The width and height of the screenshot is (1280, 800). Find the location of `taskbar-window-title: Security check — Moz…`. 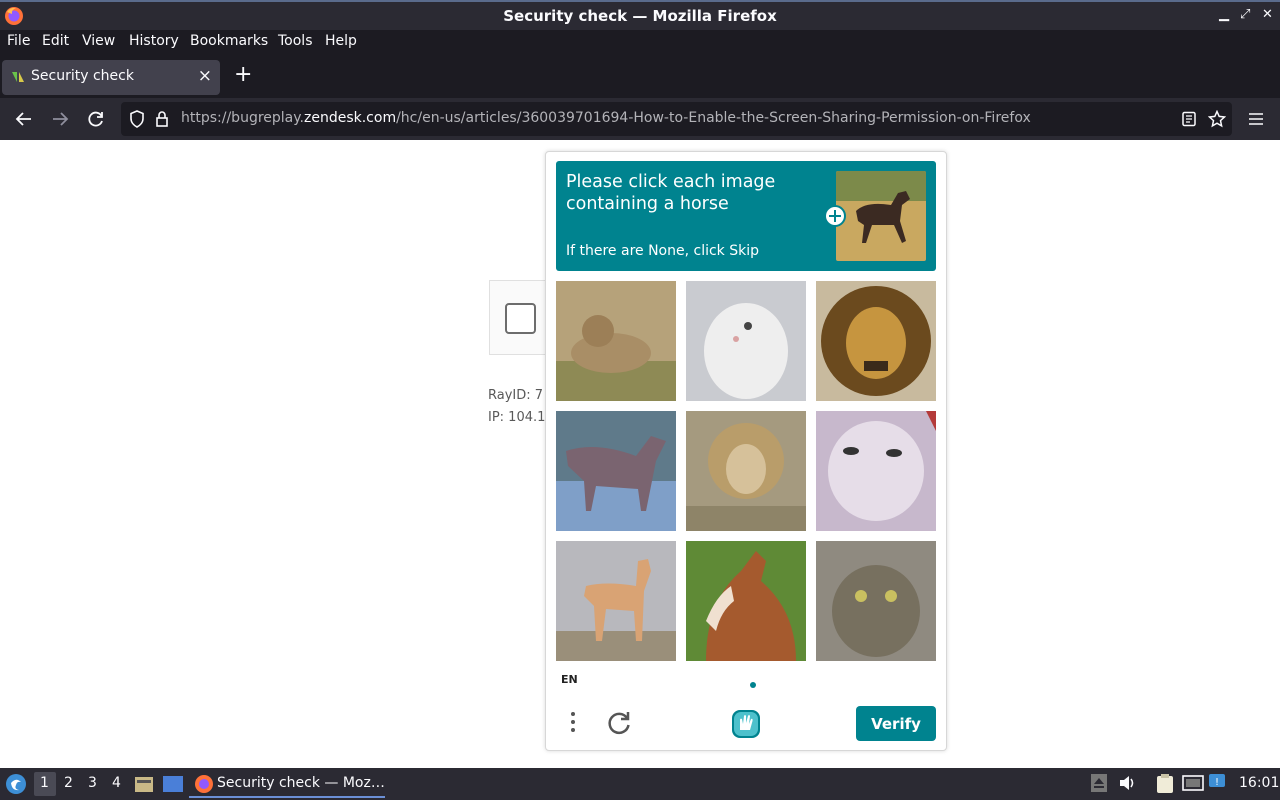

taskbar-window-title: Security check — Moz… is located at coordinates (301, 783).